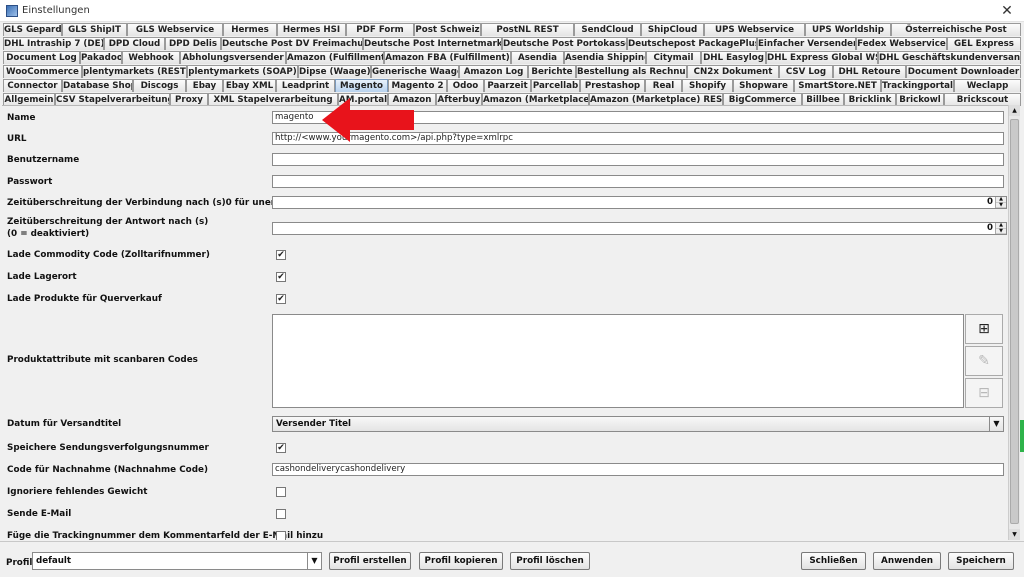 This screenshot has height=577, width=1024. Describe the element at coordinates (639, 228) in the screenshot. I see `response-timeout-spinner: 0 ▲ ▼` at that location.